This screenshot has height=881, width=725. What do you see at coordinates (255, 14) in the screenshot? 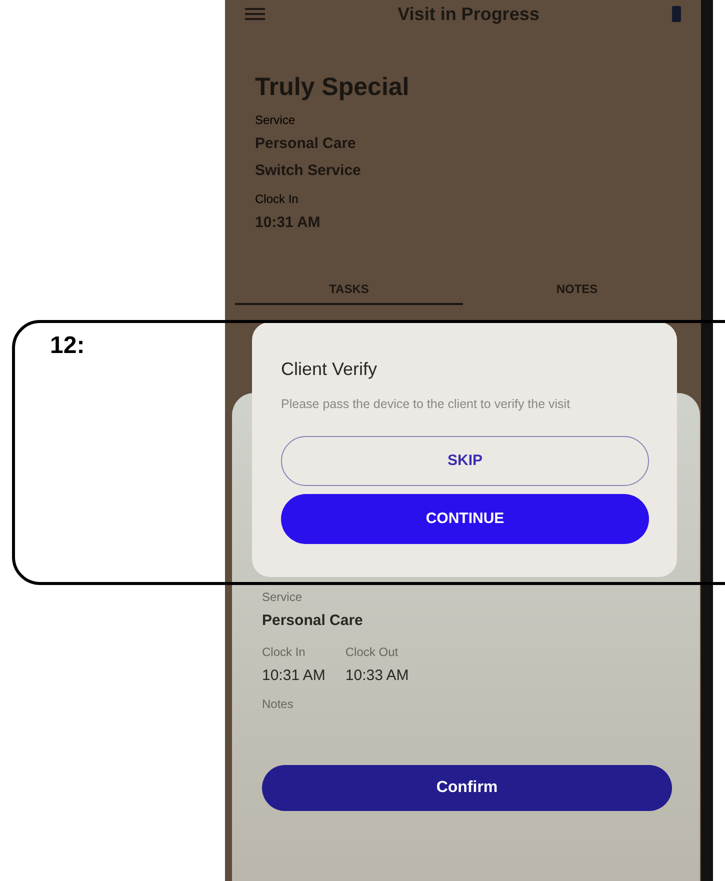
I see `menu-icon` at bounding box center [255, 14].